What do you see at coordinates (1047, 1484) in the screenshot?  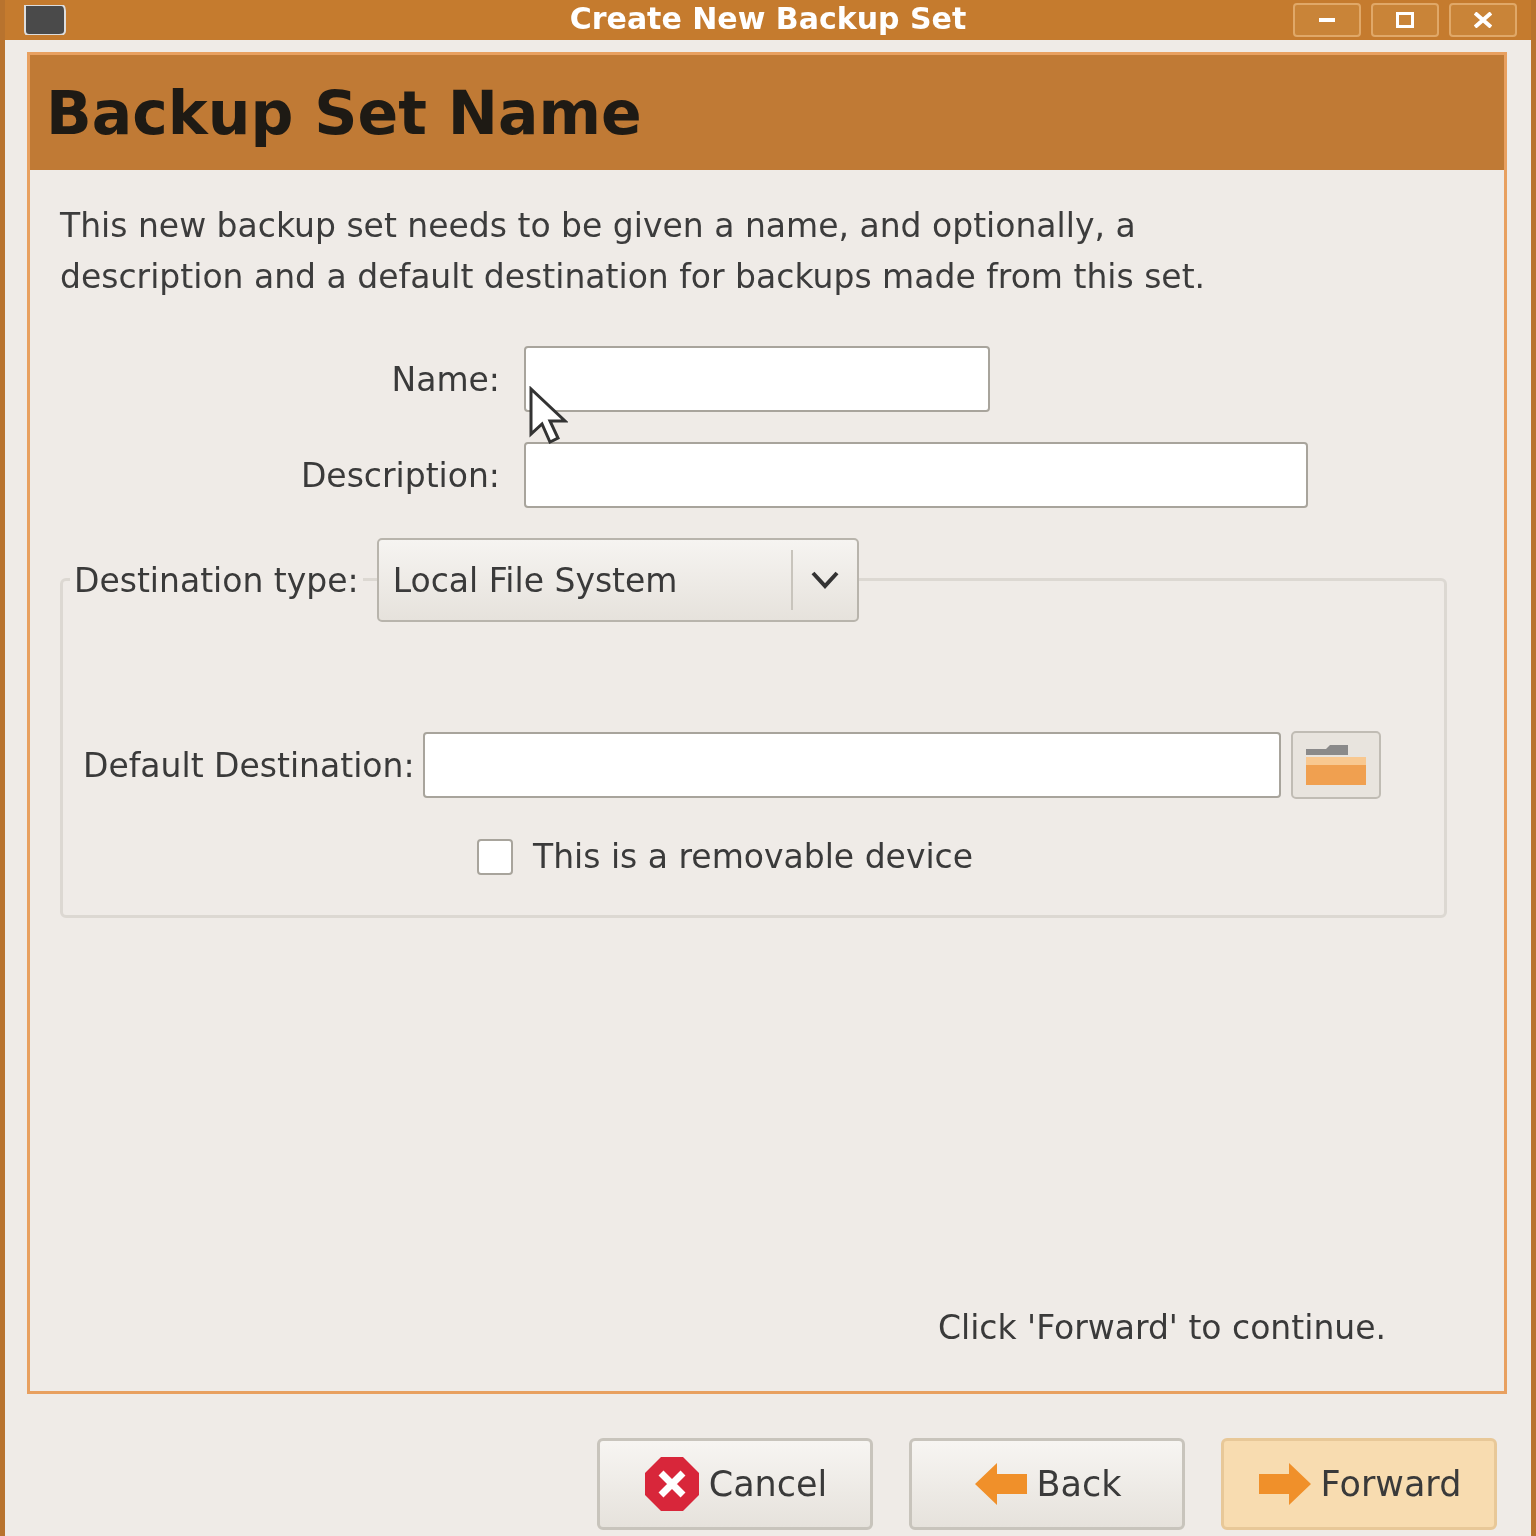 I see `back-button: Back` at bounding box center [1047, 1484].